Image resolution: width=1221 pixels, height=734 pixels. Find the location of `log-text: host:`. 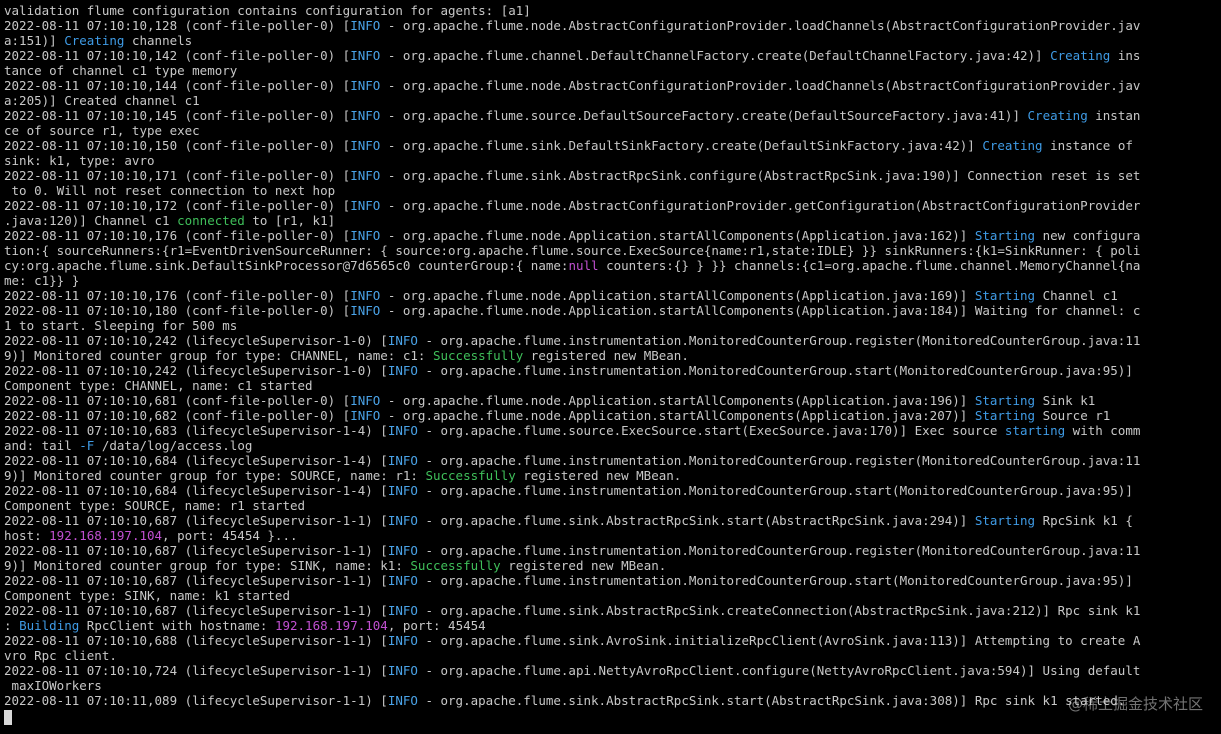

log-text: host: is located at coordinates (27, 535).